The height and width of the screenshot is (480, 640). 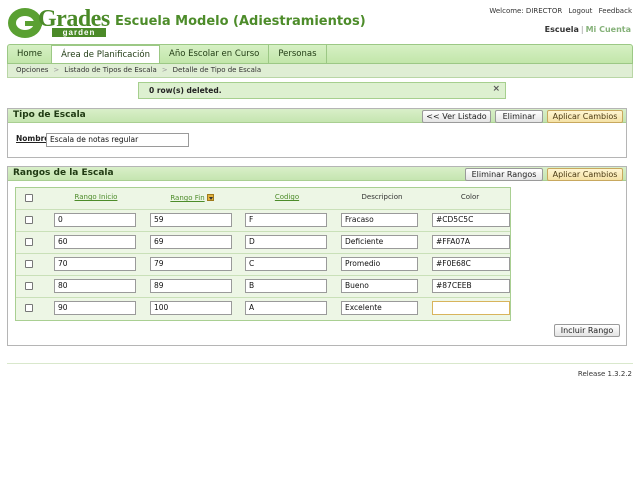 What do you see at coordinates (30, 54) in the screenshot?
I see `tab-home: Home` at bounding box center [30, 54].